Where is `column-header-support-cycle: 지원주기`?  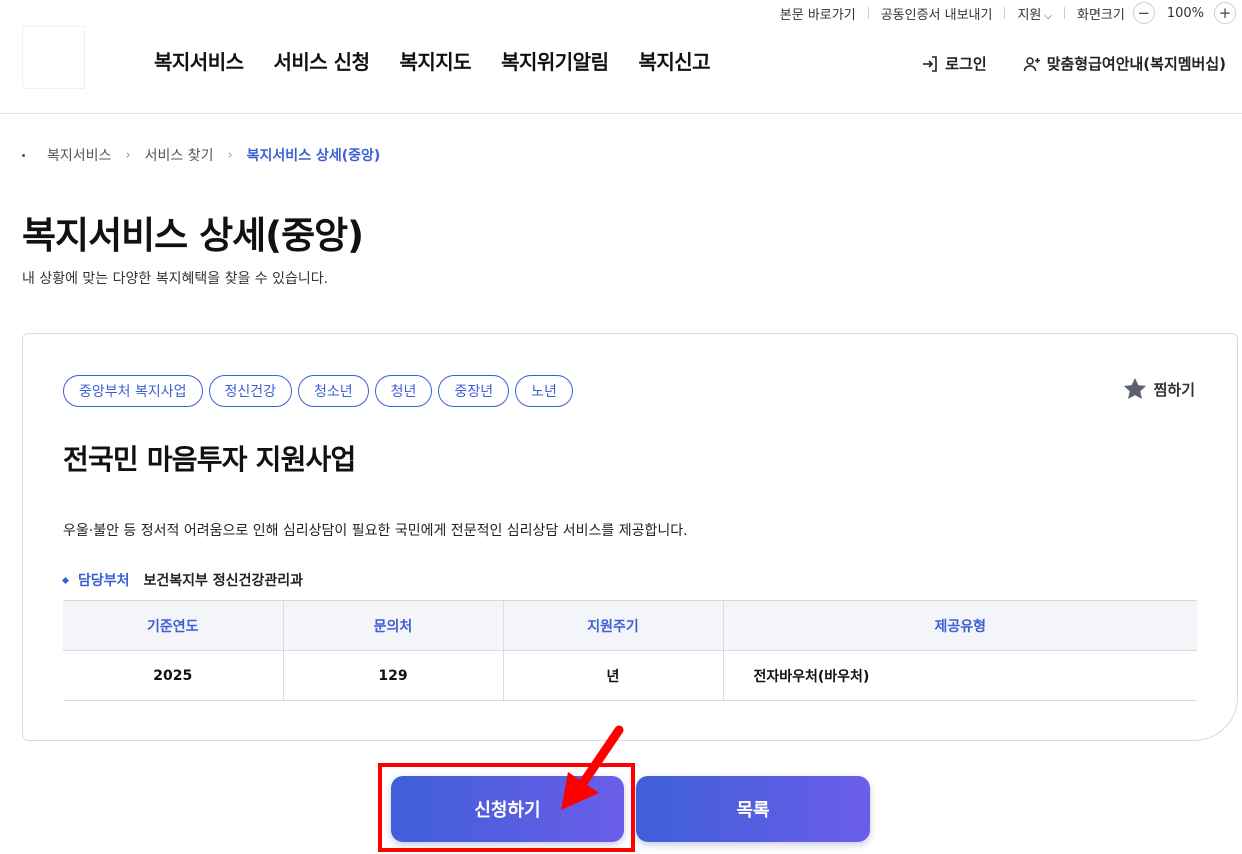 column-header-support-cycle: 지원주기 is located at coordinates (612, 625).